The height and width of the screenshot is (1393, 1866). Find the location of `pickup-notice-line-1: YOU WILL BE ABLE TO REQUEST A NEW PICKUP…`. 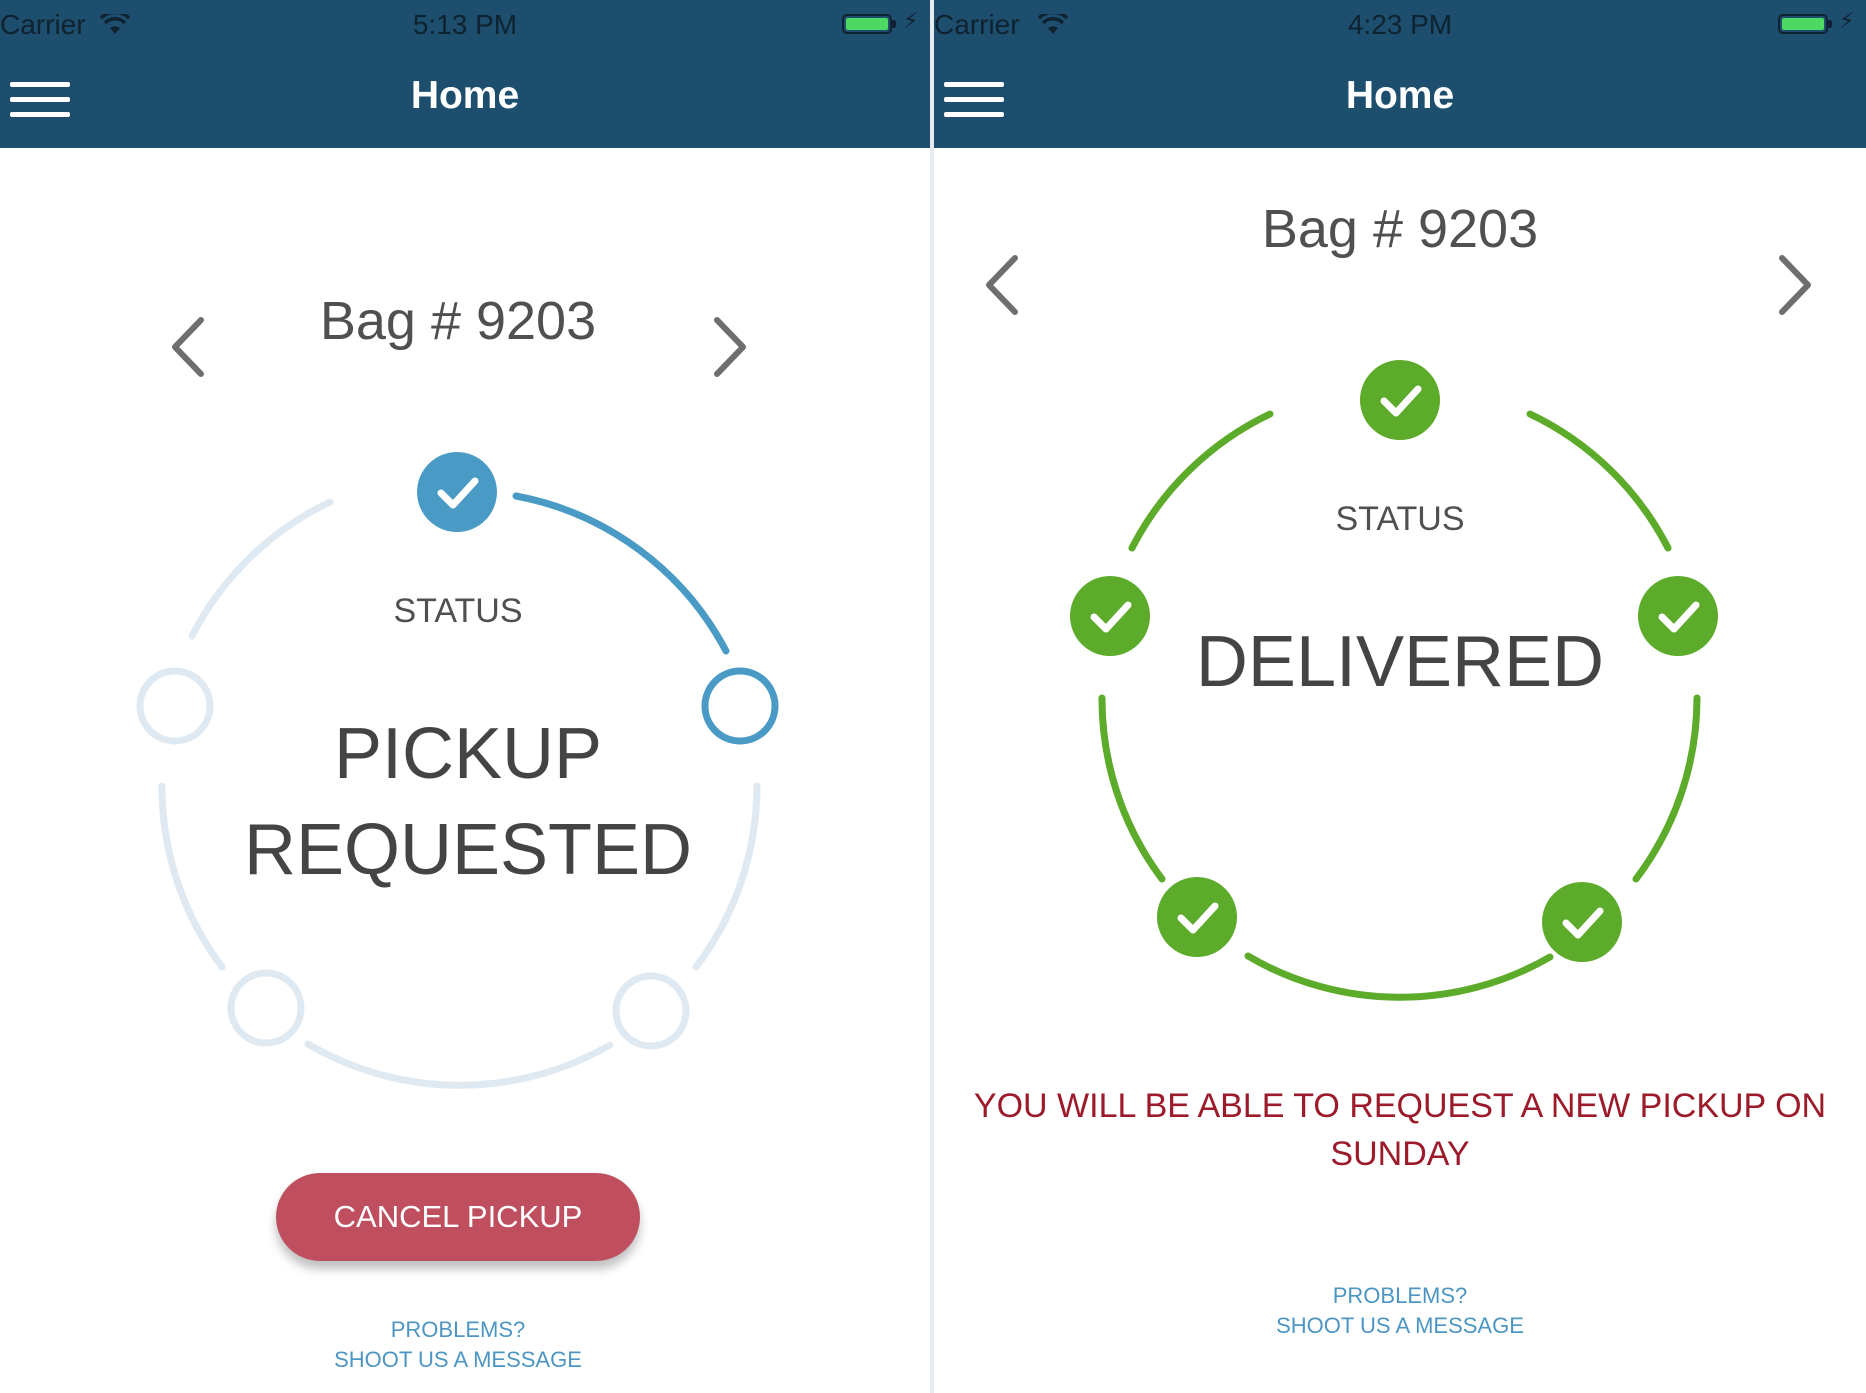

pickup-notice-line-1: YOU WILL BE ABLE TO REQUEST A NEW PICKUP… is located at coordinates (1400, 1106).